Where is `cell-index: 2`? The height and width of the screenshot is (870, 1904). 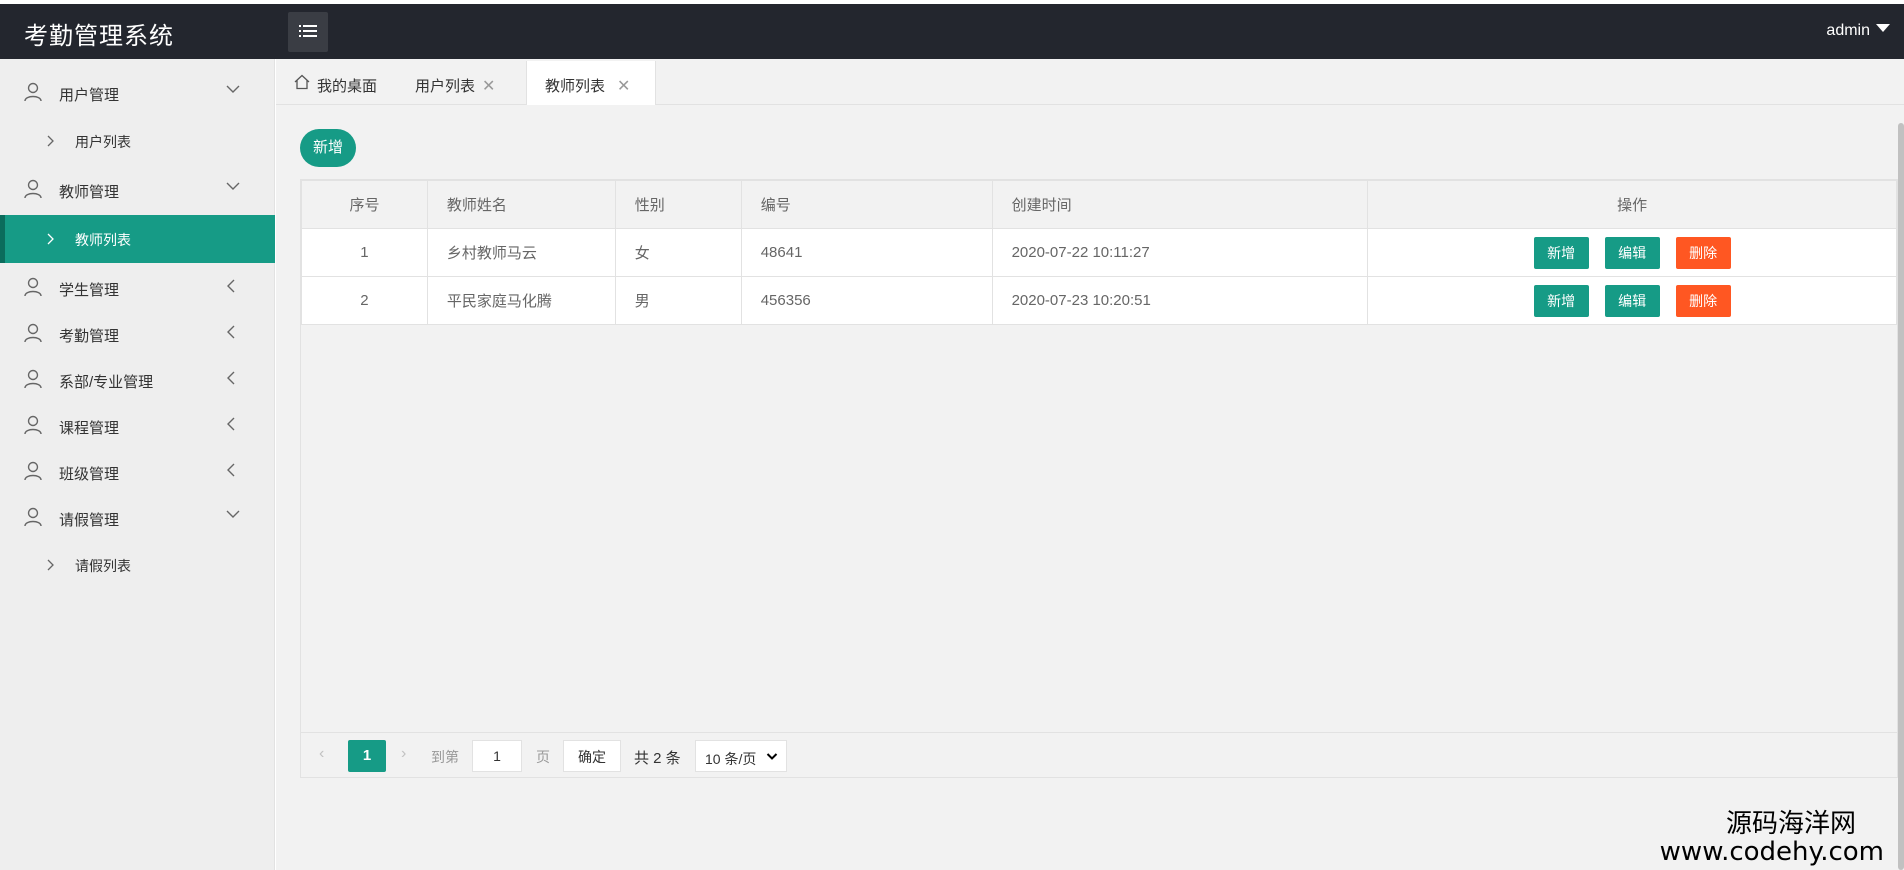 cell-index: 2 is located at coordinates (364, 300).